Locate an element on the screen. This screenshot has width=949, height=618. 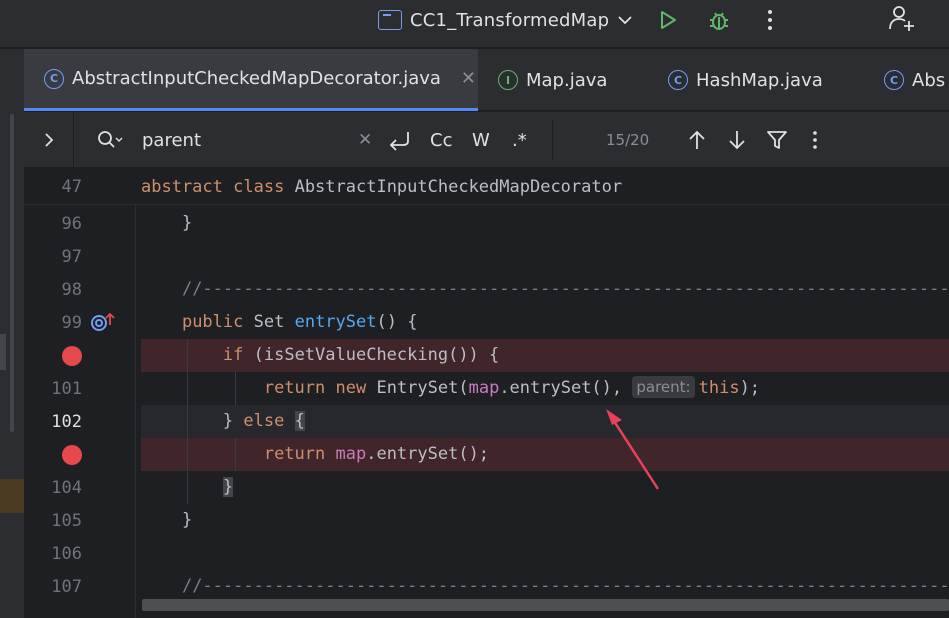
search-icon is located at coordinates (110, 140).